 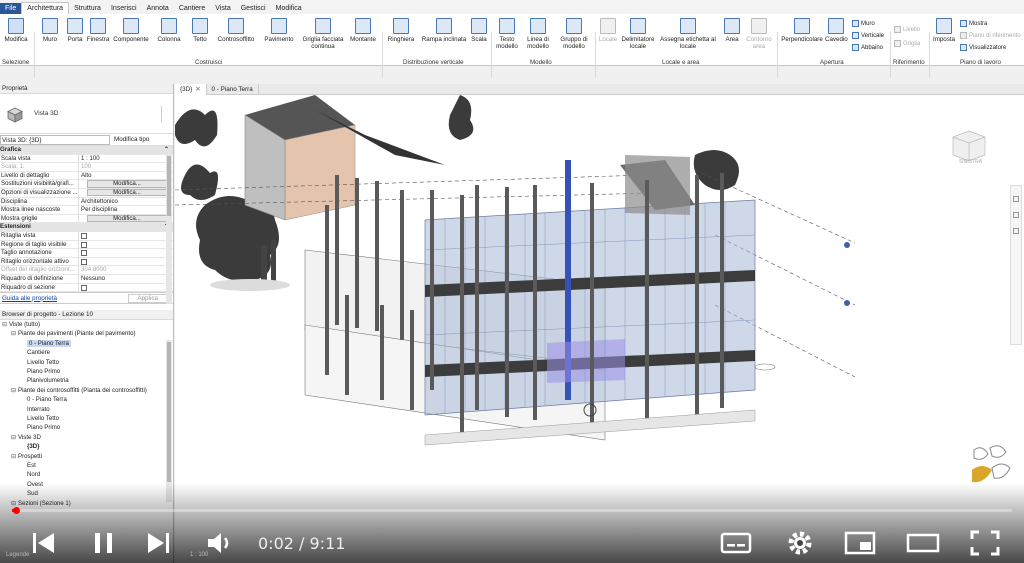 What do you see at coordinates (169, 412) in the screenshot?
I see `browser-scroll-thumb` at bounding box center [169, 412].